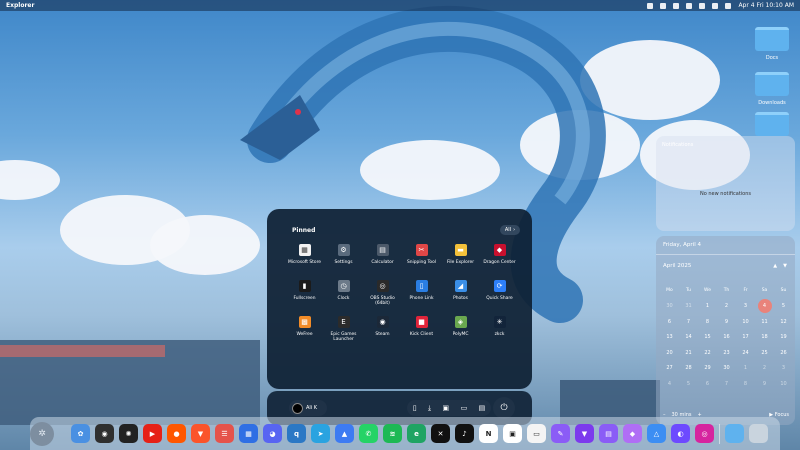 The height and width of the screenshot is (450, 800). Describe the element at coordinates (304, 332) in the screenshot. I see `pinned-app: ▩ WeFree` at that location.